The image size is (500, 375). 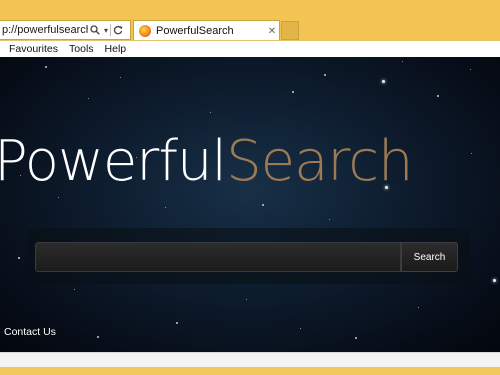 What do you see at coordinates (290, 30) in the screenshot?
I see `new-tab-button` at bounding box center [290, 30].